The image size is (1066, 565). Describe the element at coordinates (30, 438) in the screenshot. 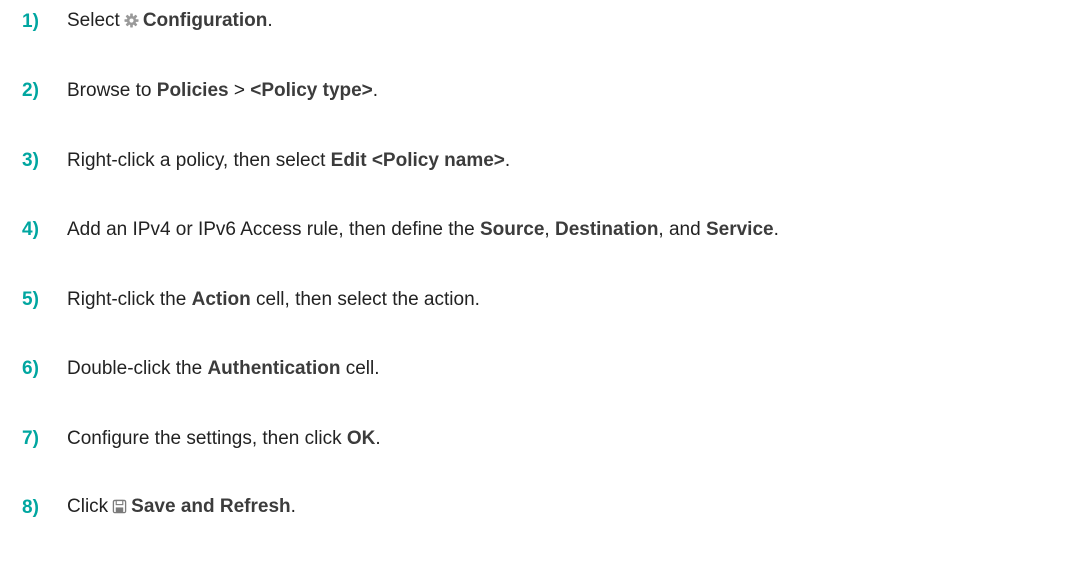

I see `step-number: 7)` at that location.